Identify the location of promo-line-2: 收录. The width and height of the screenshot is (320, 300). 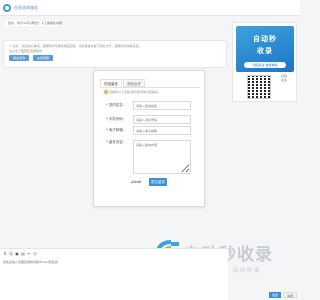
(265, 50).